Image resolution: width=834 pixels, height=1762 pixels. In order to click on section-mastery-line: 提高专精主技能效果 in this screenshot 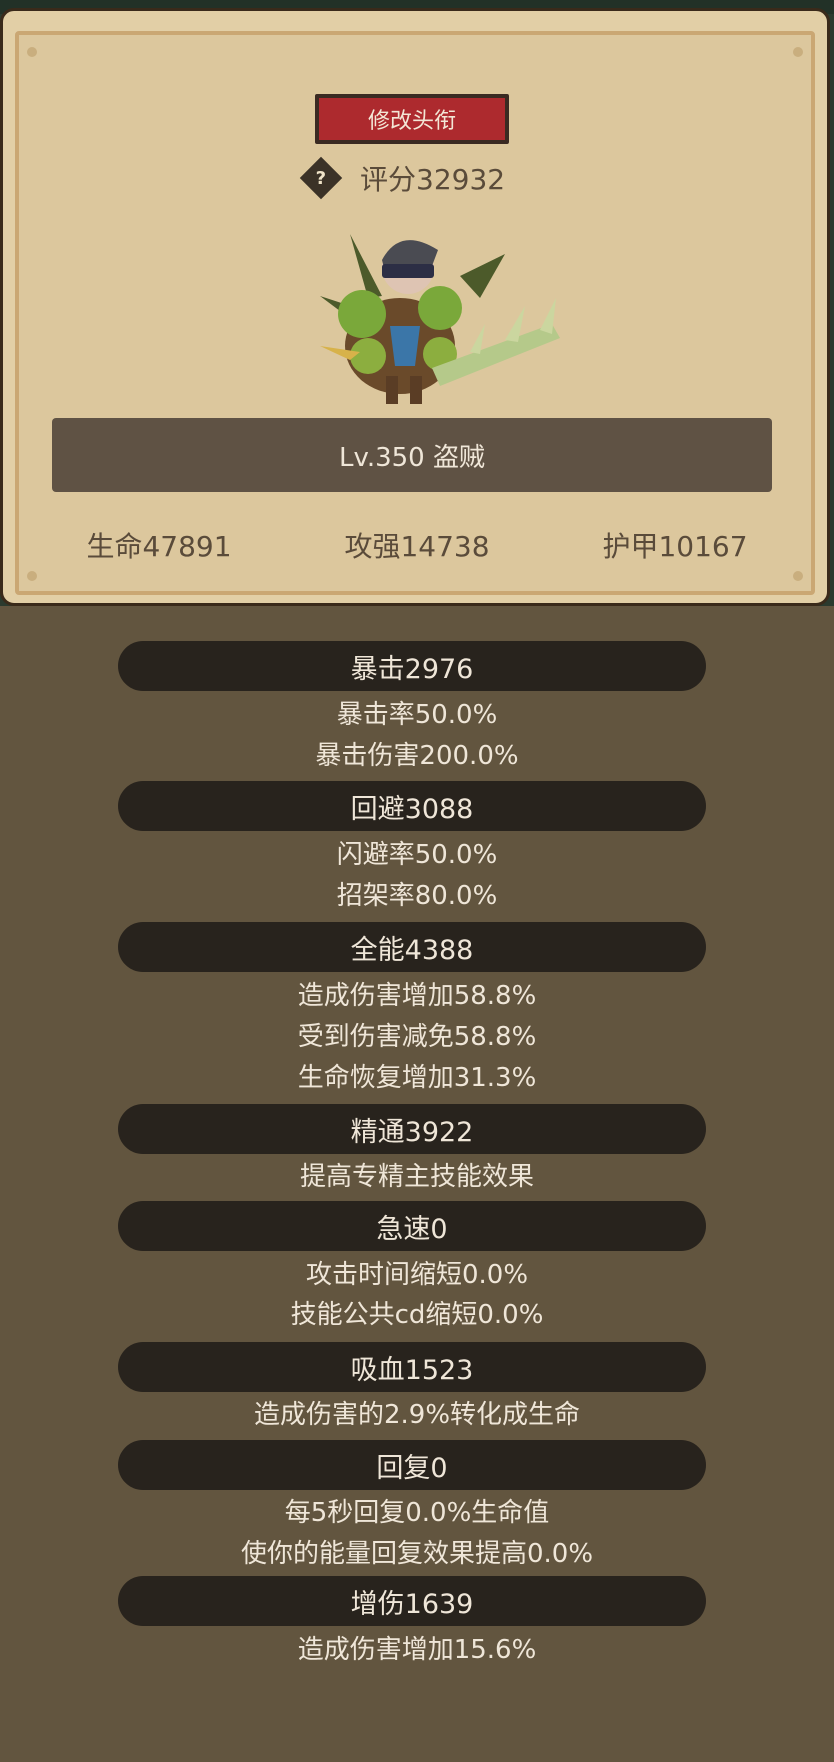, I will do `click(416, 1177)`.